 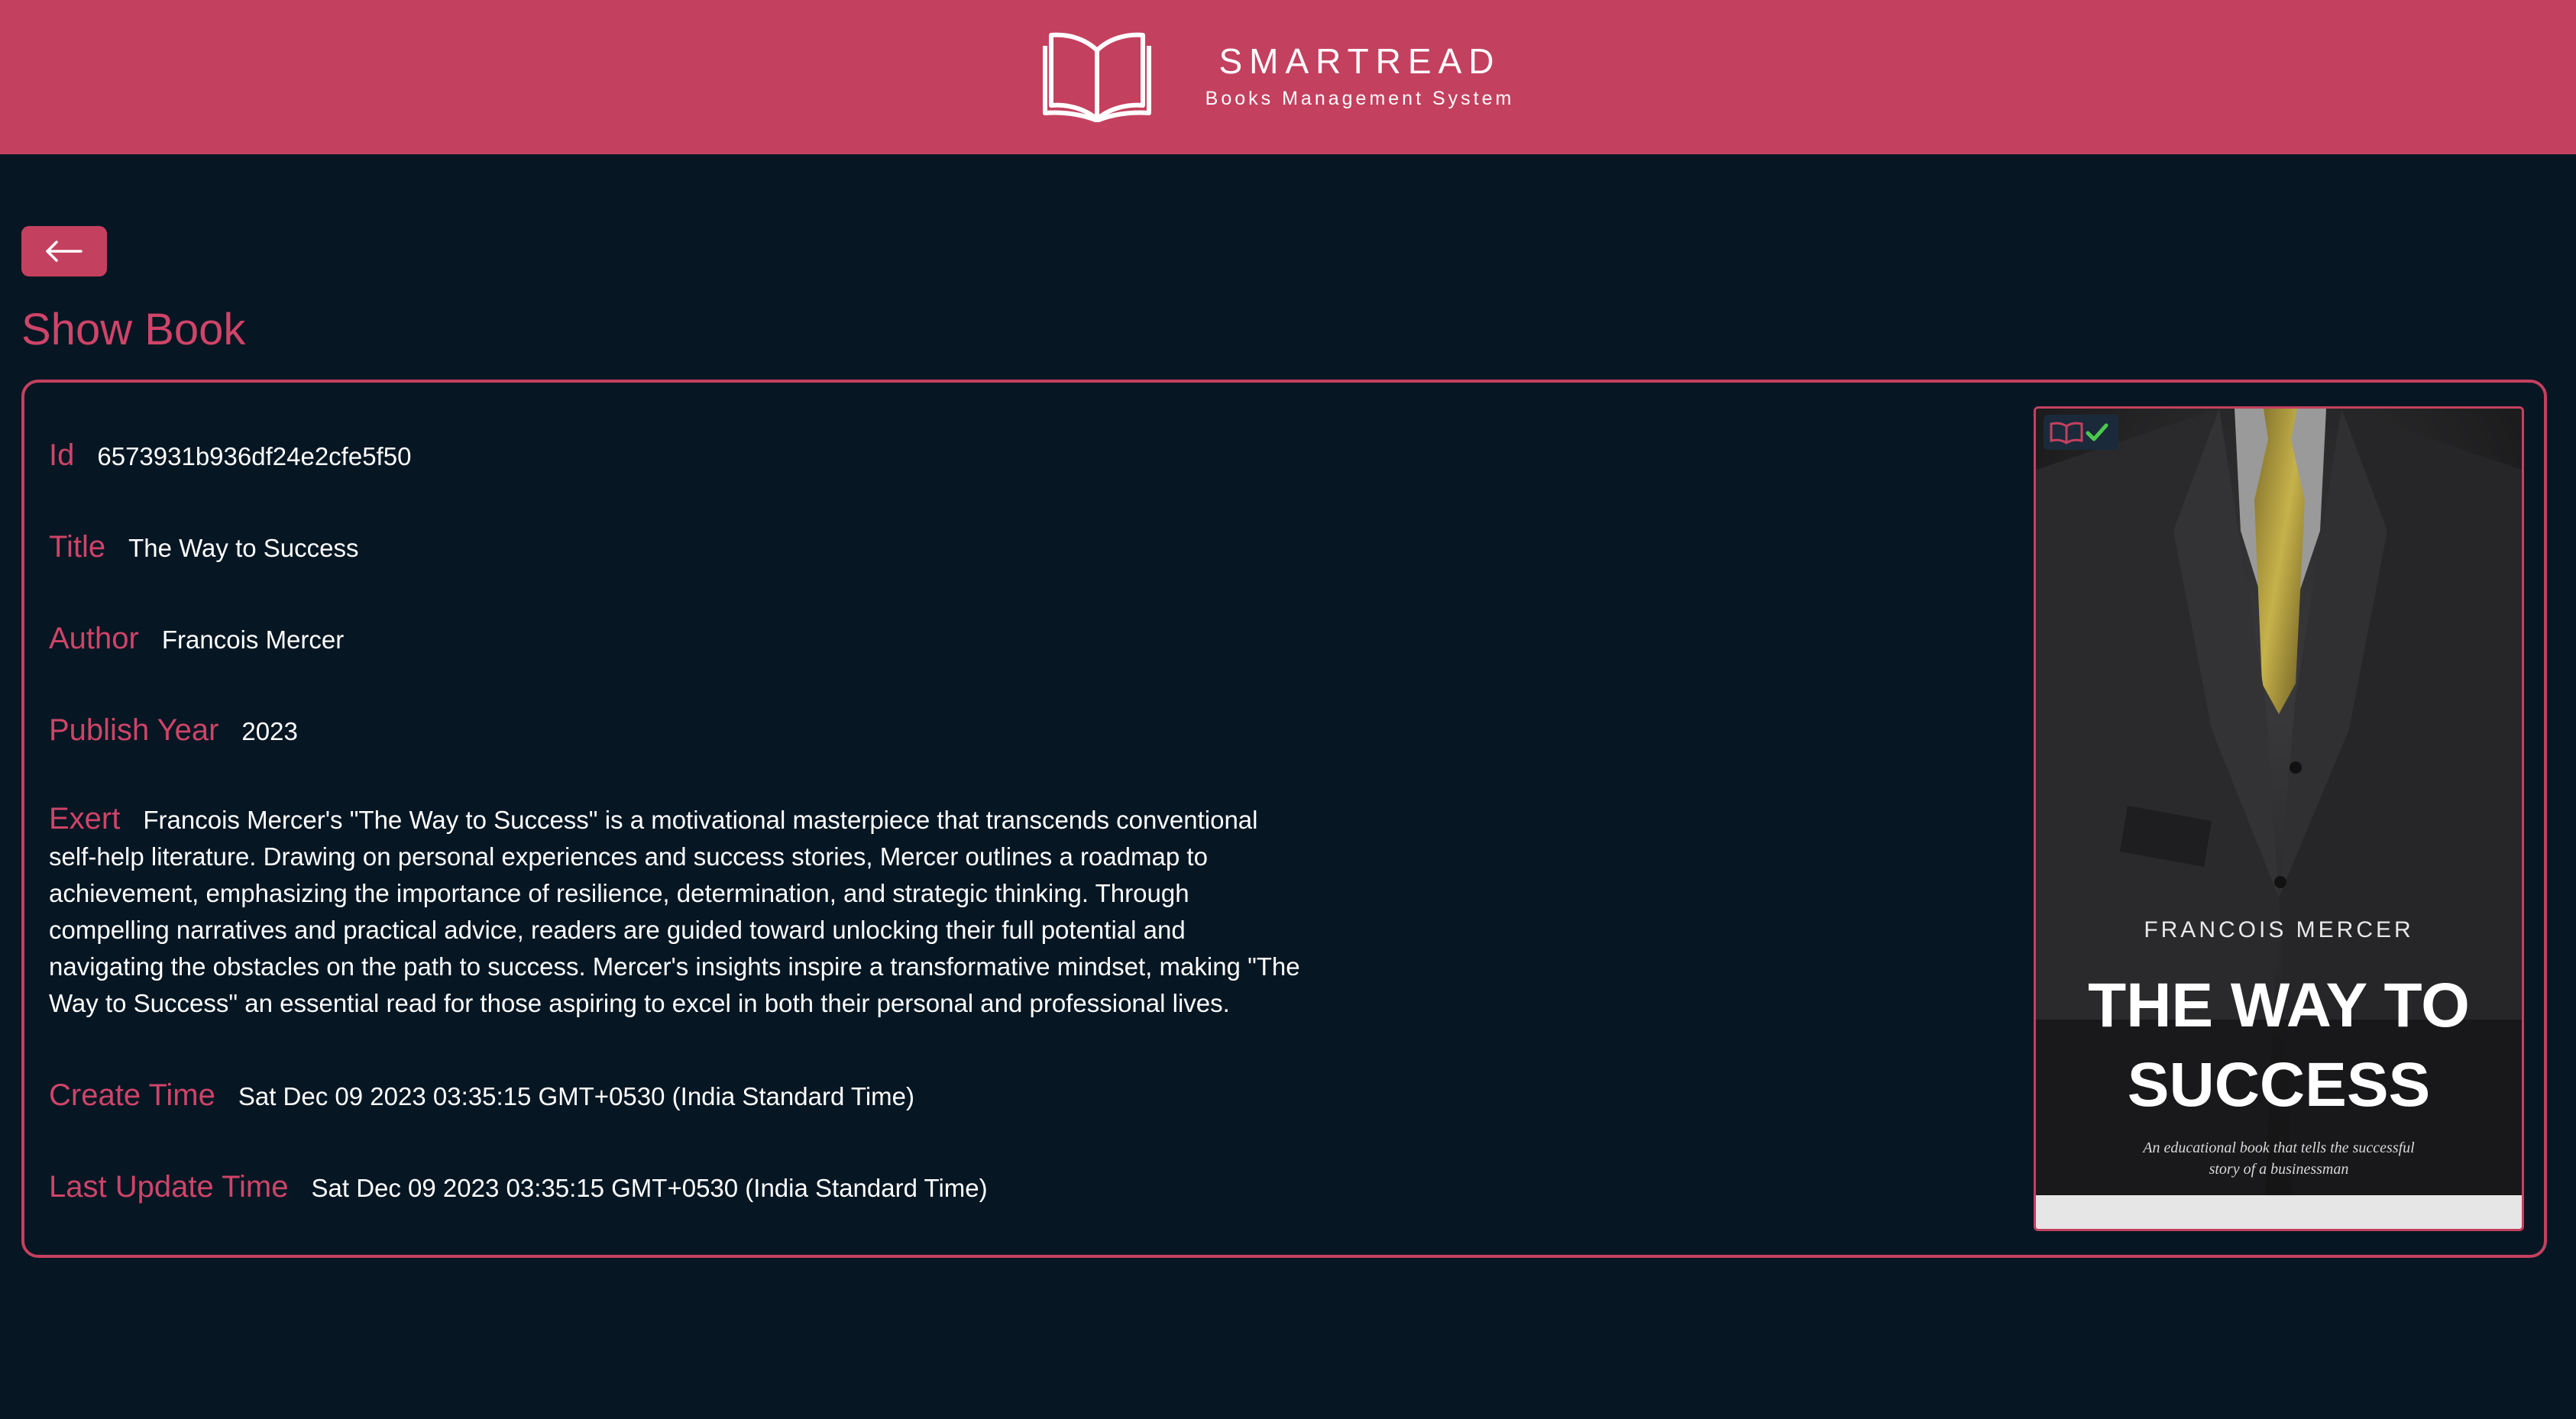 I want to click on id-row: Id 6573931b936df24e2cfe5f50, so click(x=230, y=458).